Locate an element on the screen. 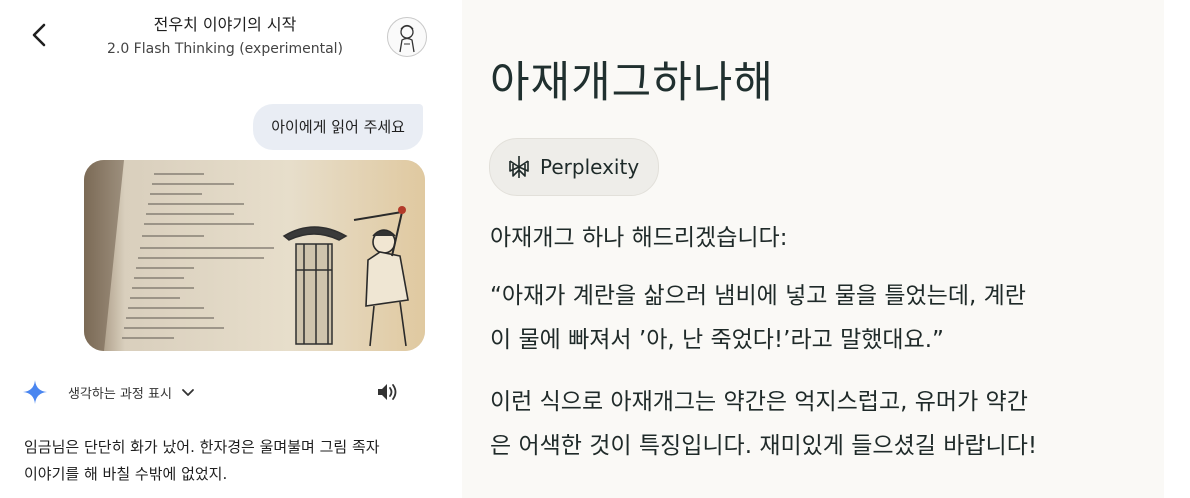  model-name: 2.0 Flash Thinking (experimental) is located at coordinates (225, 49).